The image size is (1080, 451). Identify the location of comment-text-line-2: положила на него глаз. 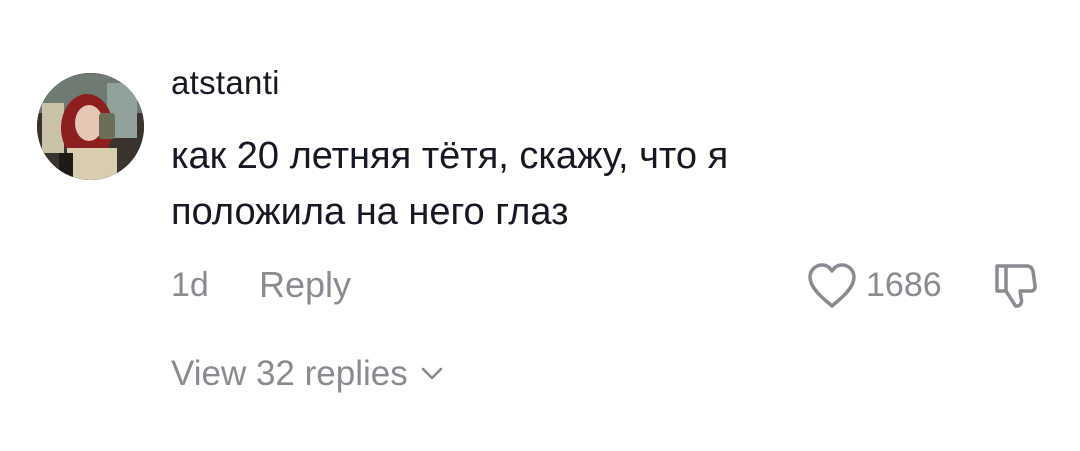
(370, 212).